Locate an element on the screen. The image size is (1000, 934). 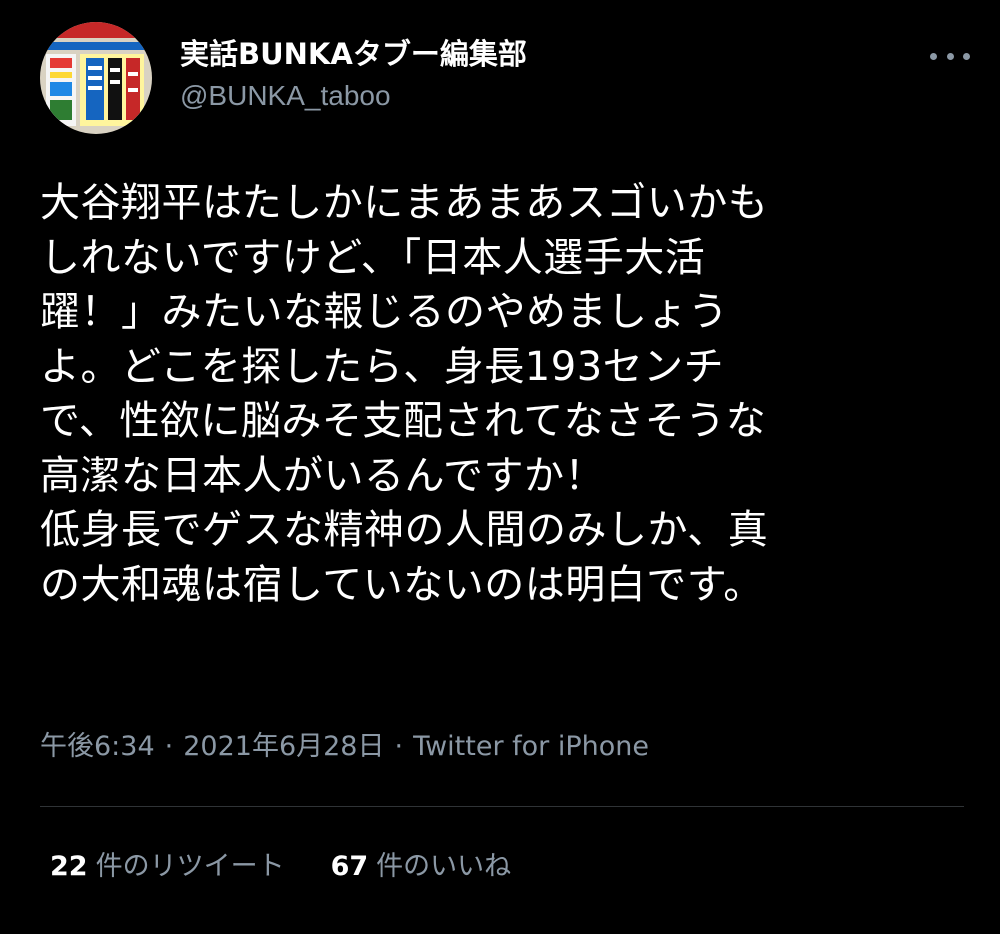
author-names: 実話BUNKAタブー編集部 @BUNKA_taboo is located at coordinates (353, 76).